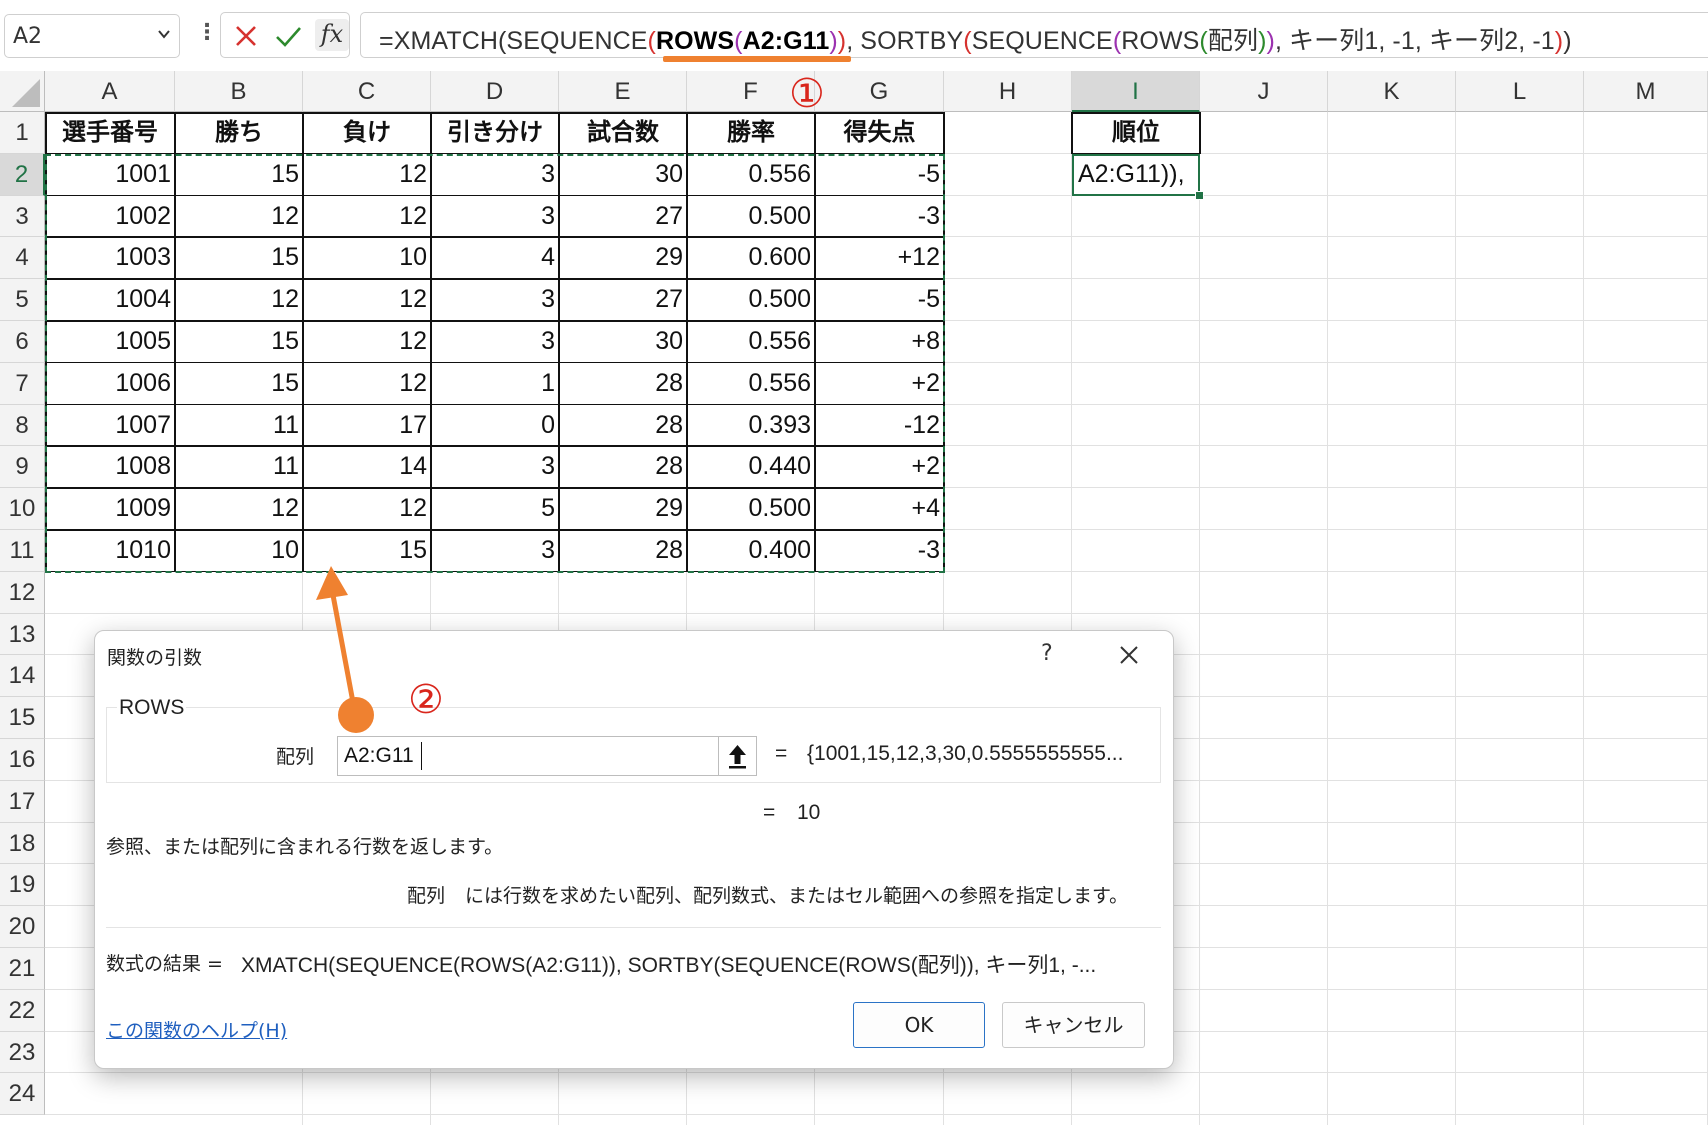 This screenshot has width=1708, height=1125. Describe the element at coordinates (751, 467) in the screenshot. I see `table-cell: 0.440` at that location.